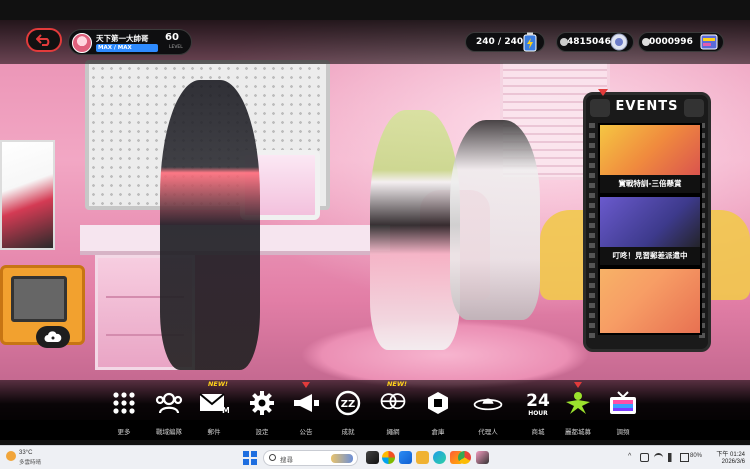 The image size is (750, 469). I want to click on battery-icon, so click(684, 457).